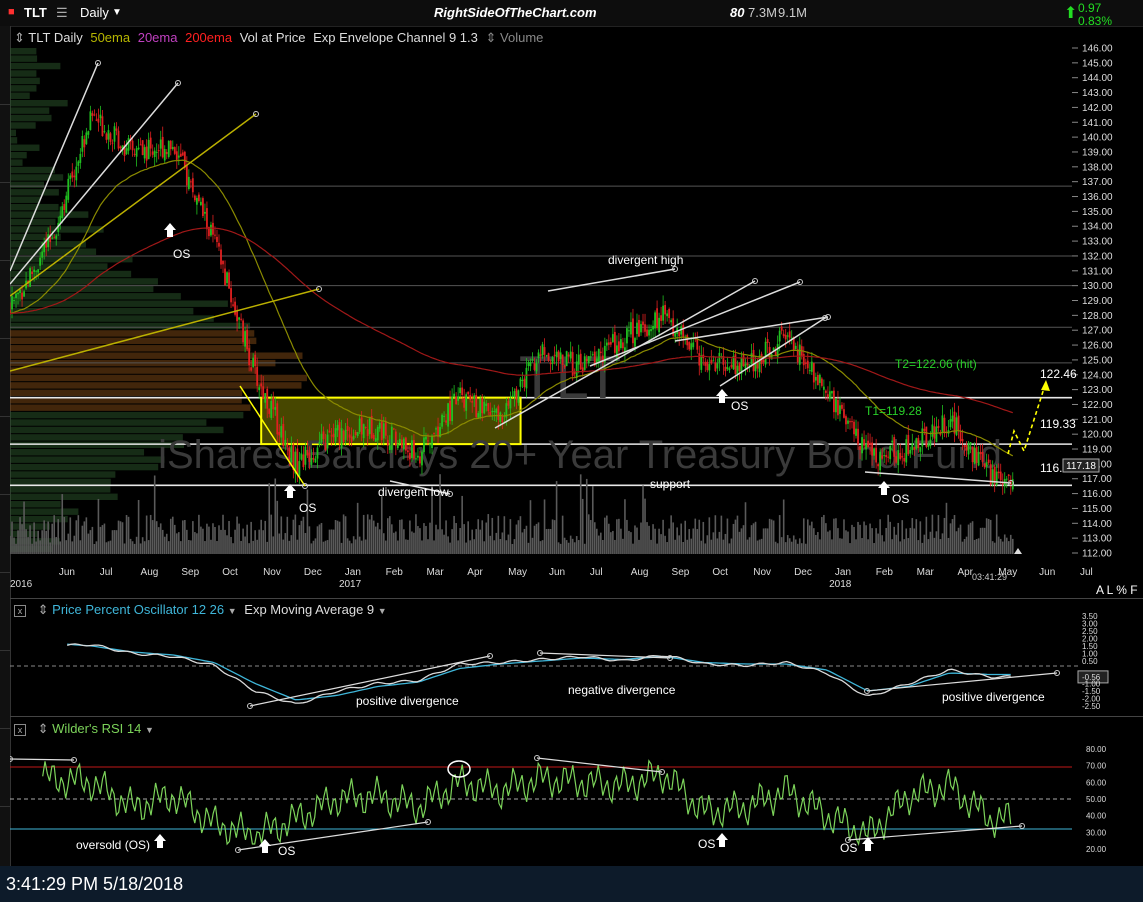 The width and height of the screenshot is (1143, 902). Describe the element at coordinates (11, 12) in the screenshot. I see `symbol-color-icon: ■` at that location.